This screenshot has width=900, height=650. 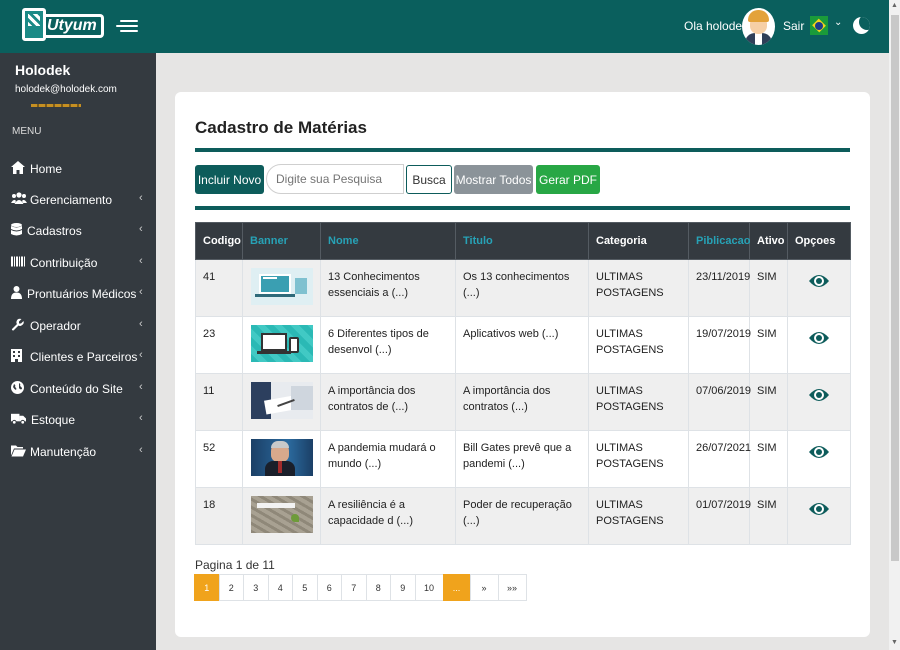 What do you see at coordinates (894, 5) in the screenshot?
I see `scroll-up-icon: ▲` at bounding box center [894, 5].